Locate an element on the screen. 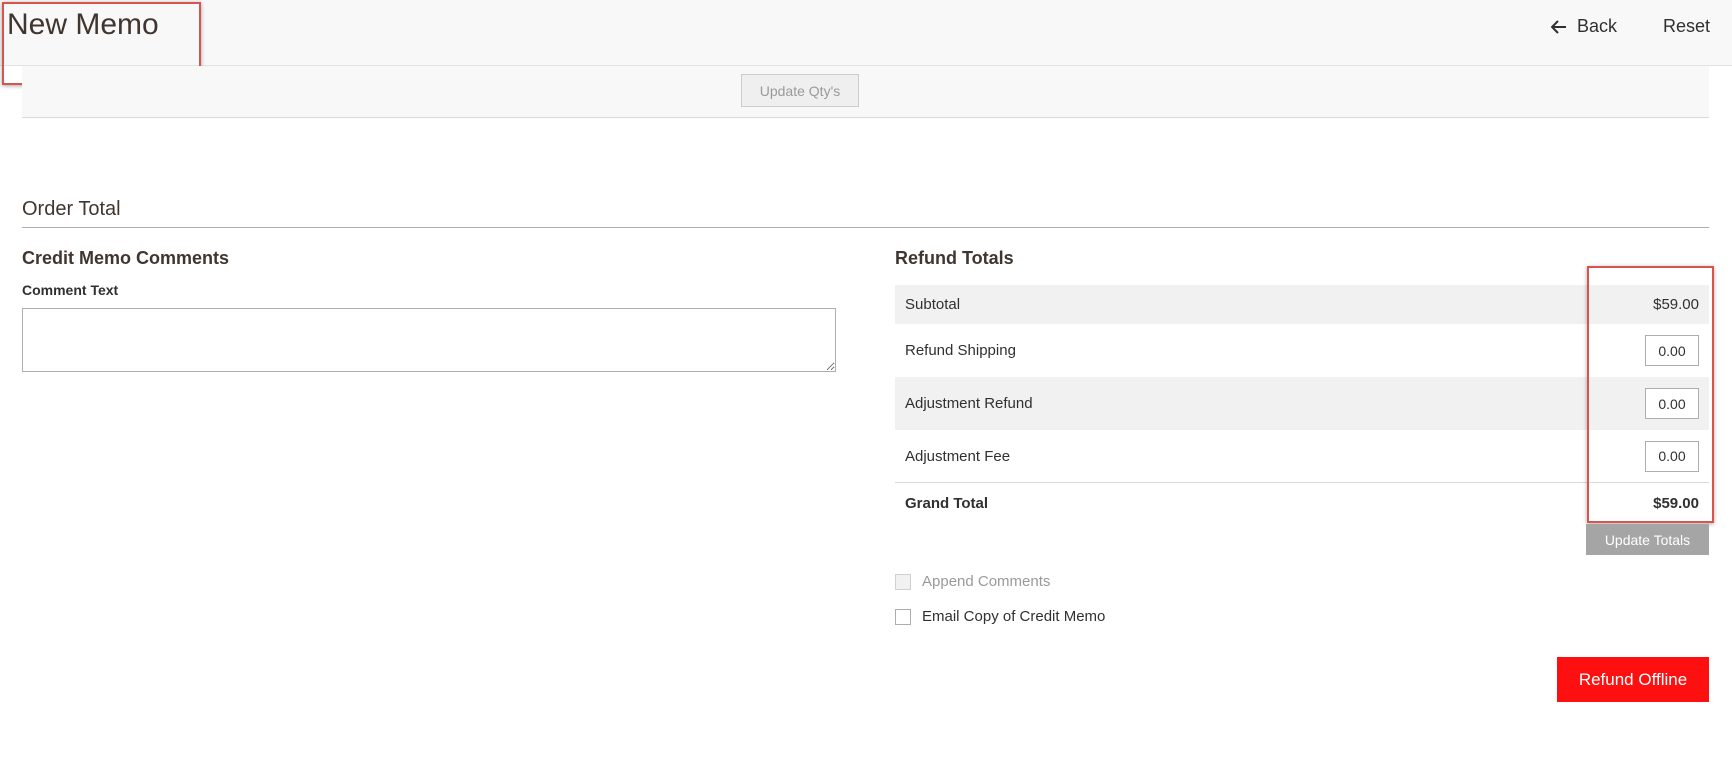 The width and height of the screenshot is (1732, 781). grand-total-row: Grand Total $59.00 is located at coordinates (1302, 503).